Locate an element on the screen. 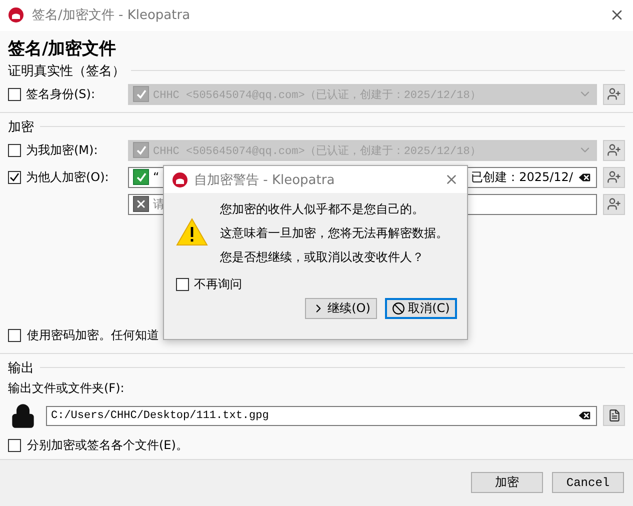 Image resolution: width=633 pixels, height=506 pixels. recipient-text: “ is located at coordinates (156, 177).